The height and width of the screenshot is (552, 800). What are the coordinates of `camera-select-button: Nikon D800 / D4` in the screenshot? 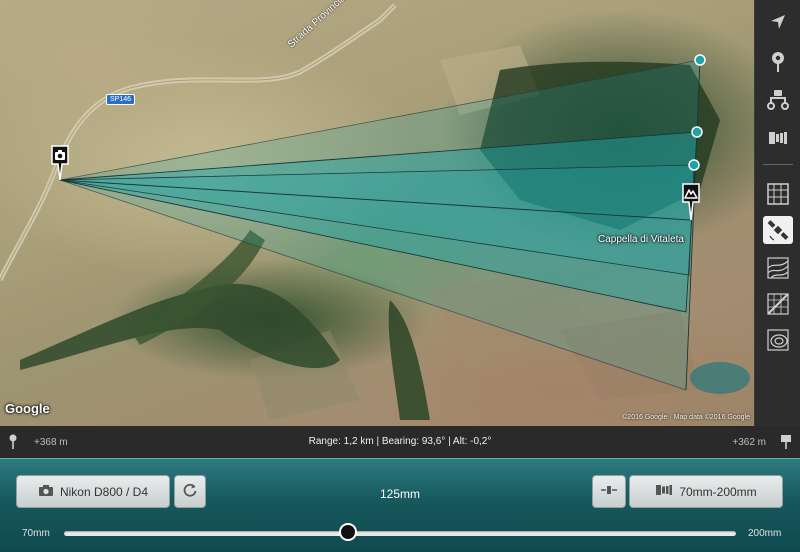 It's located at (93, 491).